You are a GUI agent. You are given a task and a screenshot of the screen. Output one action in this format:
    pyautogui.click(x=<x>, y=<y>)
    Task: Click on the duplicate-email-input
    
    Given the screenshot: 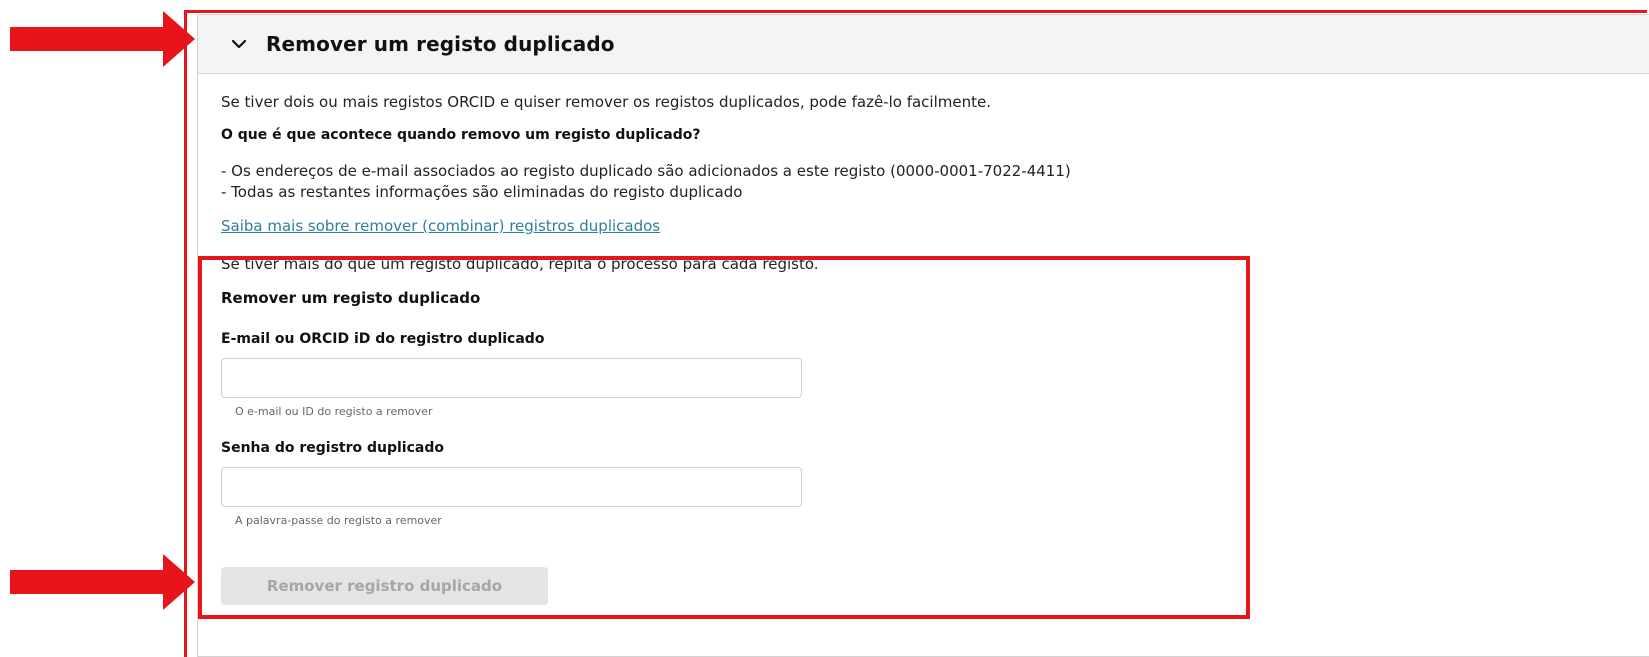 What is the action you would take?
    pyautogui.click(x=511, y=378)
    